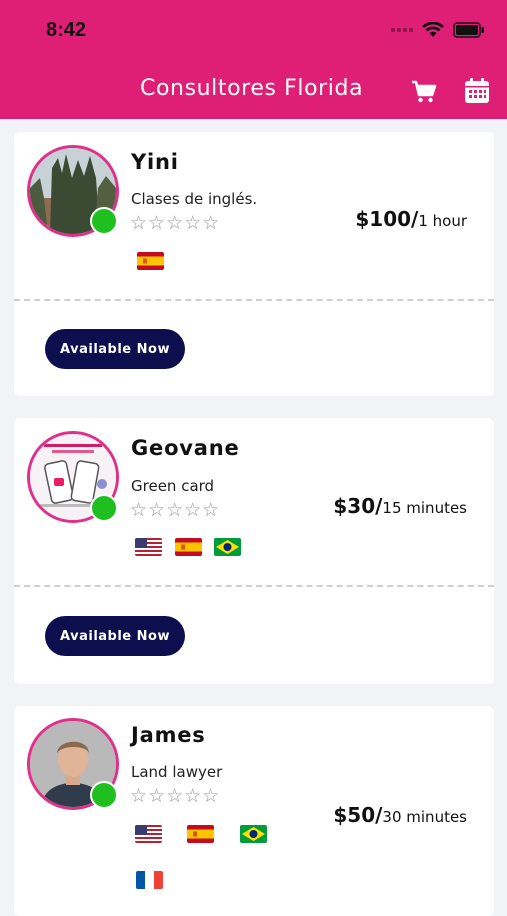 The image size is (507, 916). I want to click on cart-button, so click(424, 92).